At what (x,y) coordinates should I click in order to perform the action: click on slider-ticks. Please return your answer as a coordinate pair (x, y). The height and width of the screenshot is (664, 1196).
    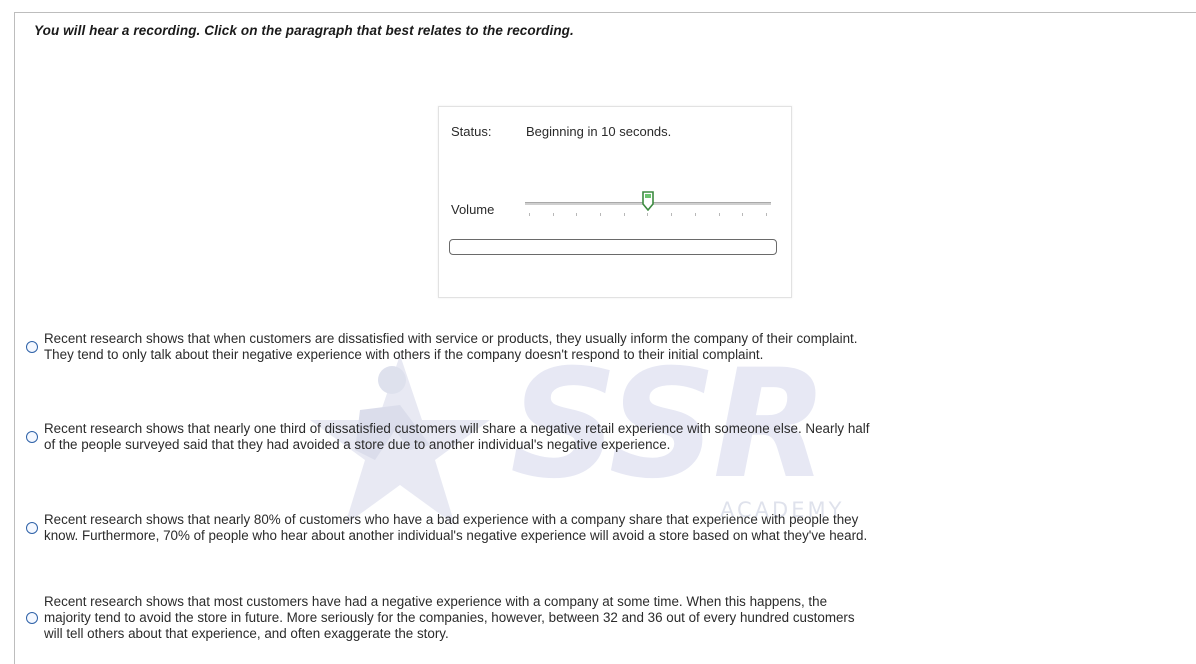
    Looking at the image, I should click on (648, 215).